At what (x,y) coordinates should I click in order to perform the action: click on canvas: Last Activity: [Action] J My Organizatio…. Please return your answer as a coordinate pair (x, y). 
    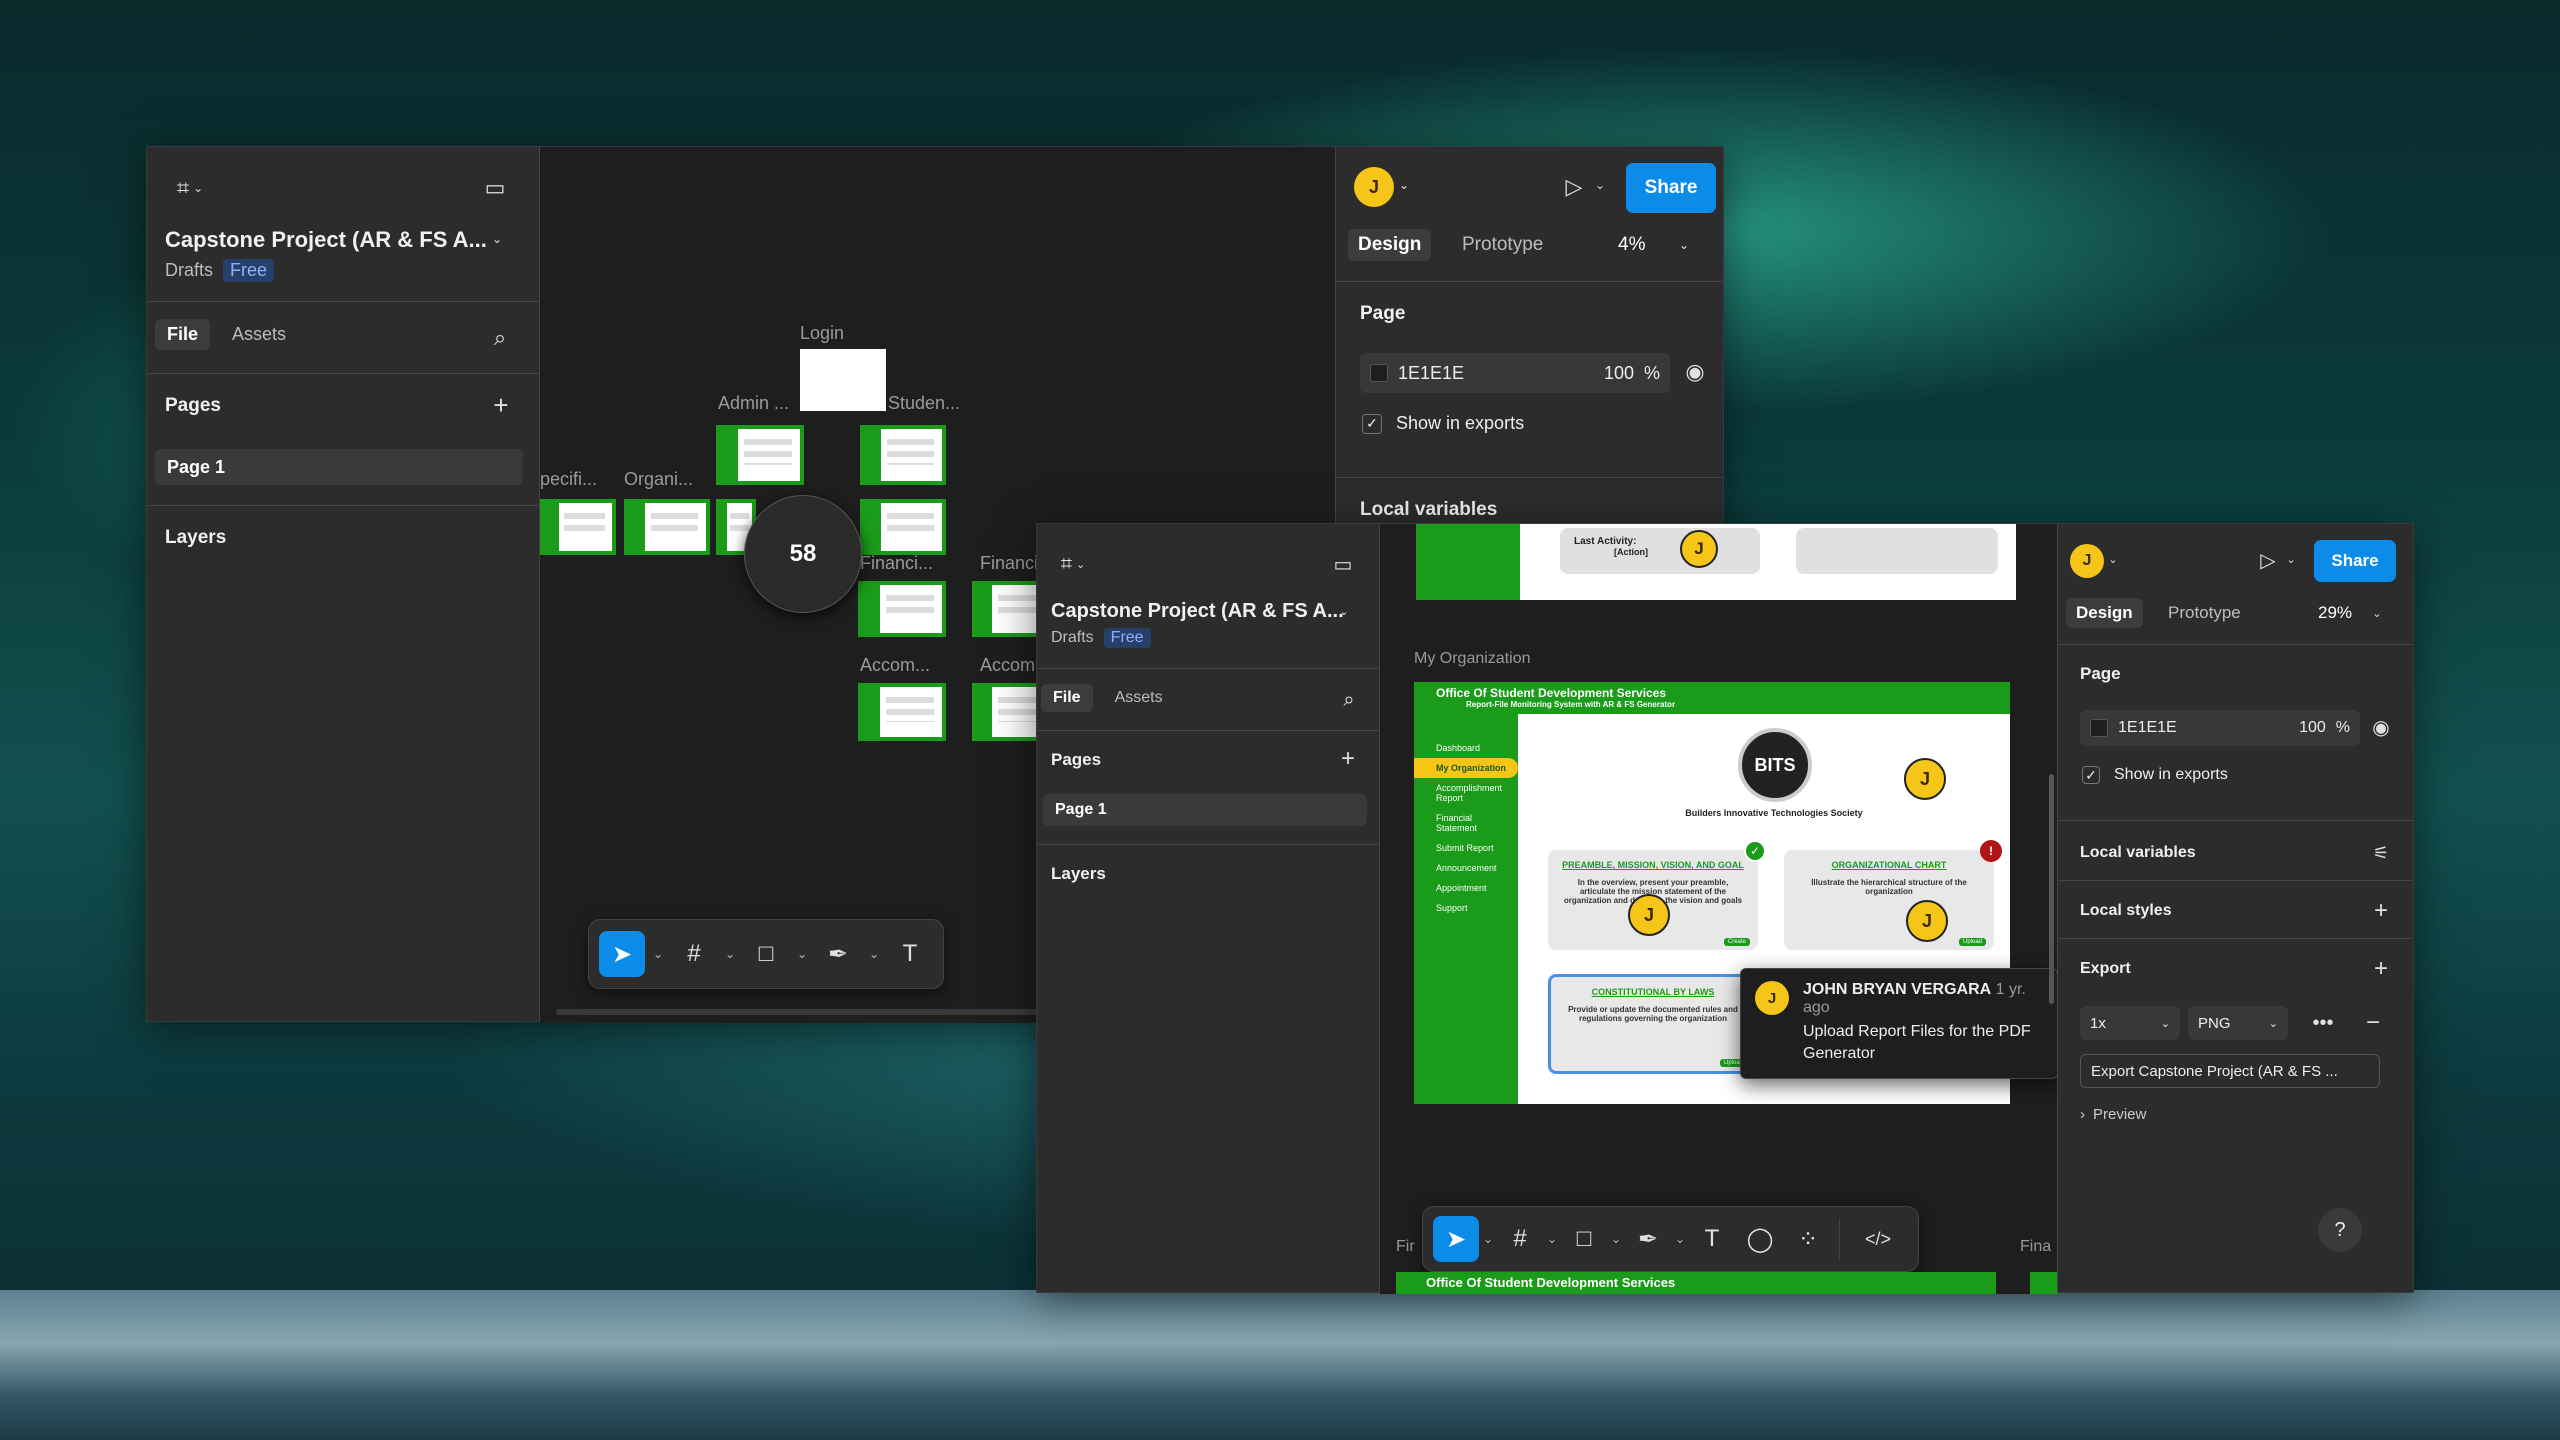
    Looking at the image, I should click on (1719, 909).